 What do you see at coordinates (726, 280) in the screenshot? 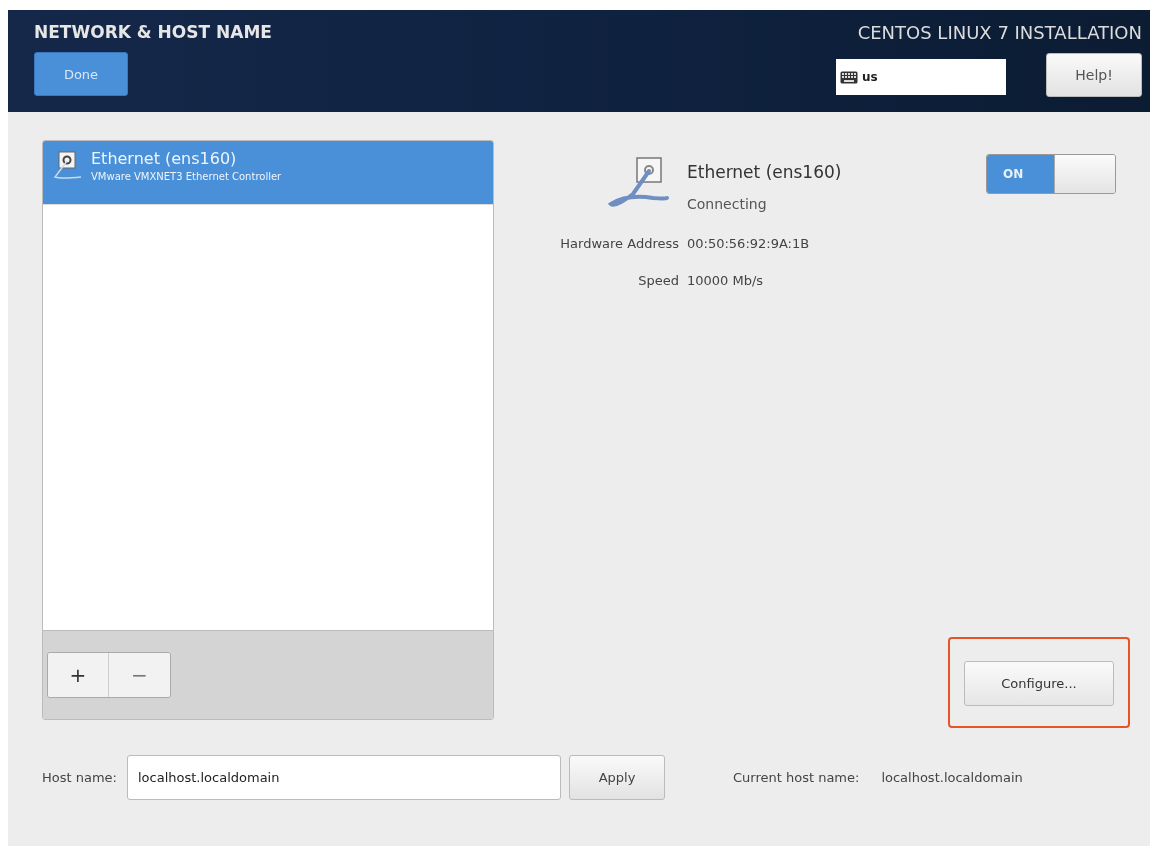
I see `property-value: 10000 Mb/s` at bounding box center [726, 280].